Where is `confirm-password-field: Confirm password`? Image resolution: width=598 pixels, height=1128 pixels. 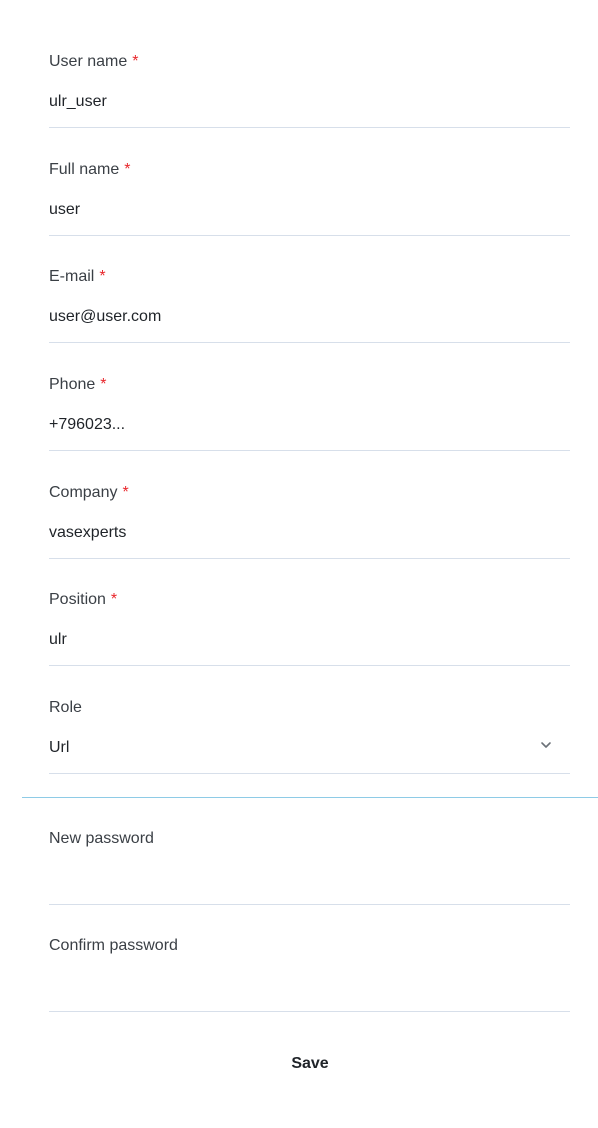
confirm-password-field: Confirm password is located at coordinates (309, 974).